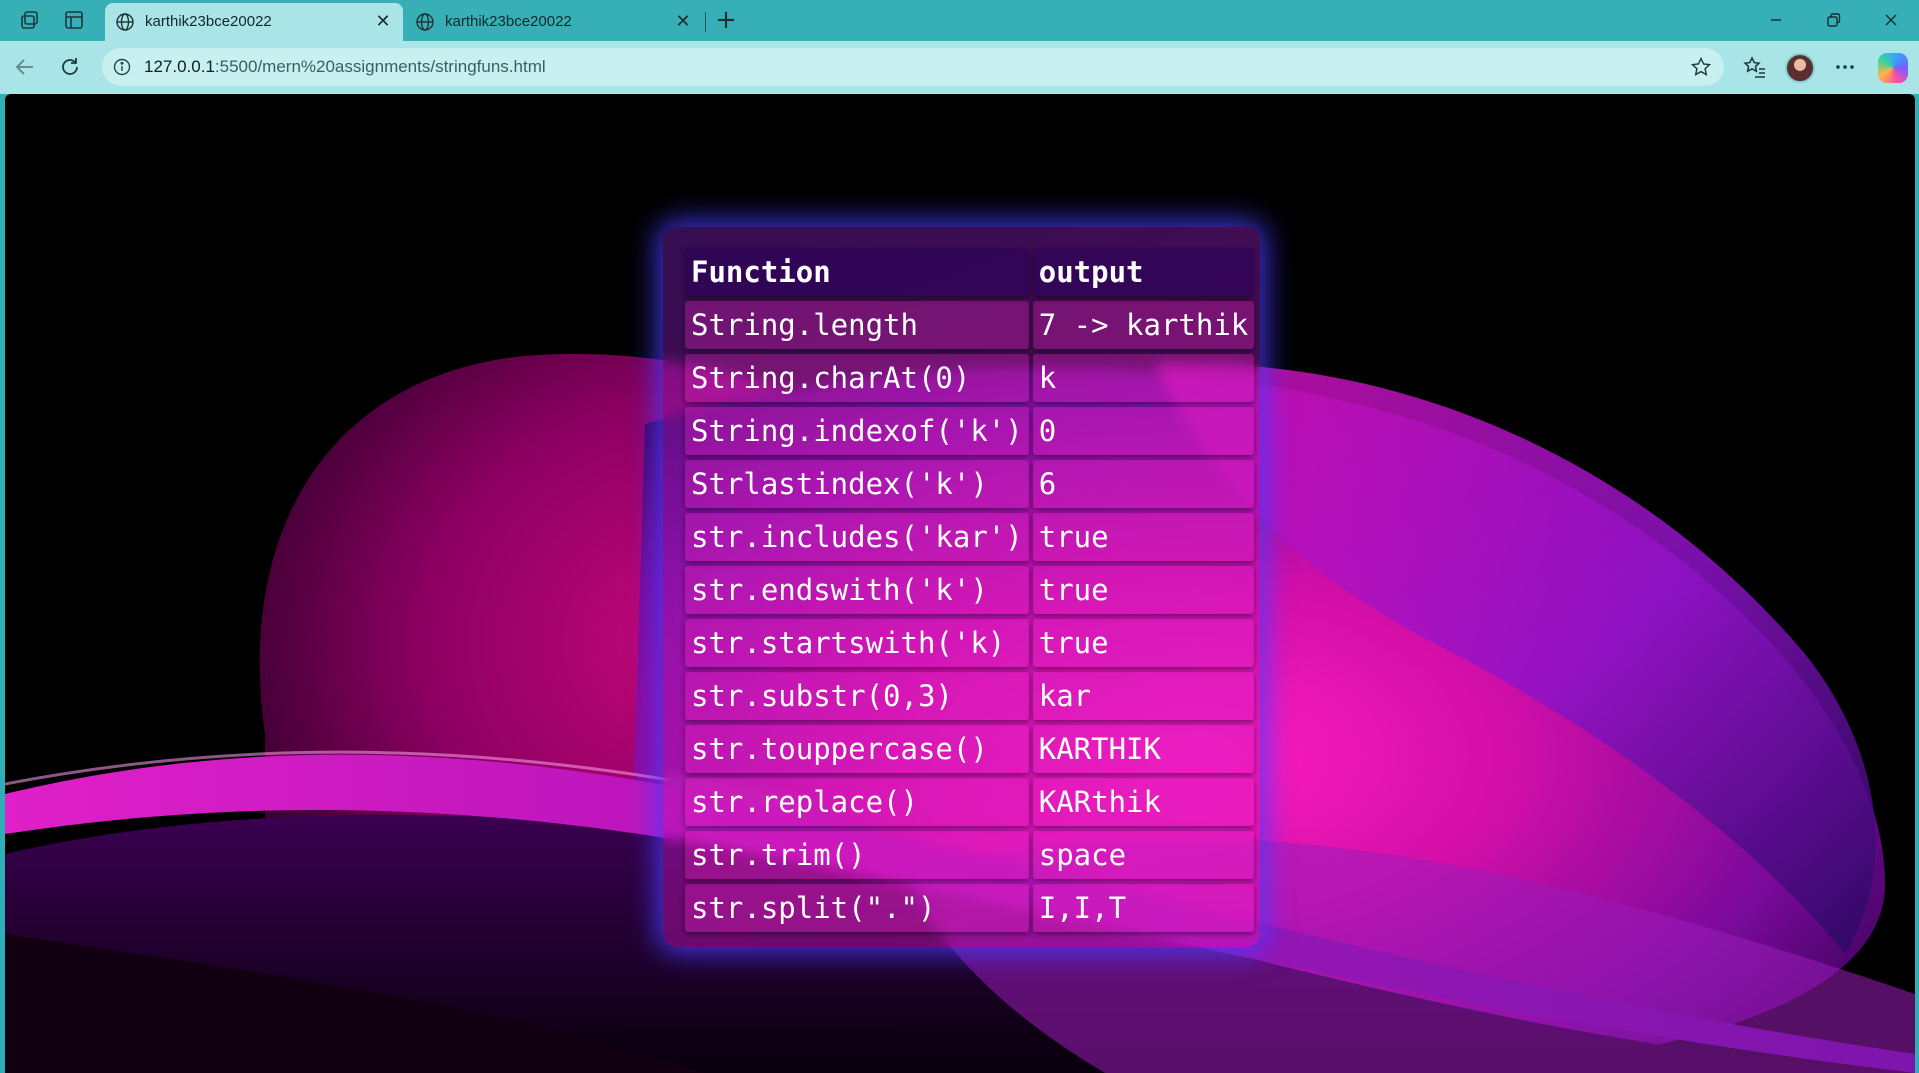  Describe the element at coordinates (1143, 749) in the screenshot. I see `cell-output: KARTHIK` at that location.